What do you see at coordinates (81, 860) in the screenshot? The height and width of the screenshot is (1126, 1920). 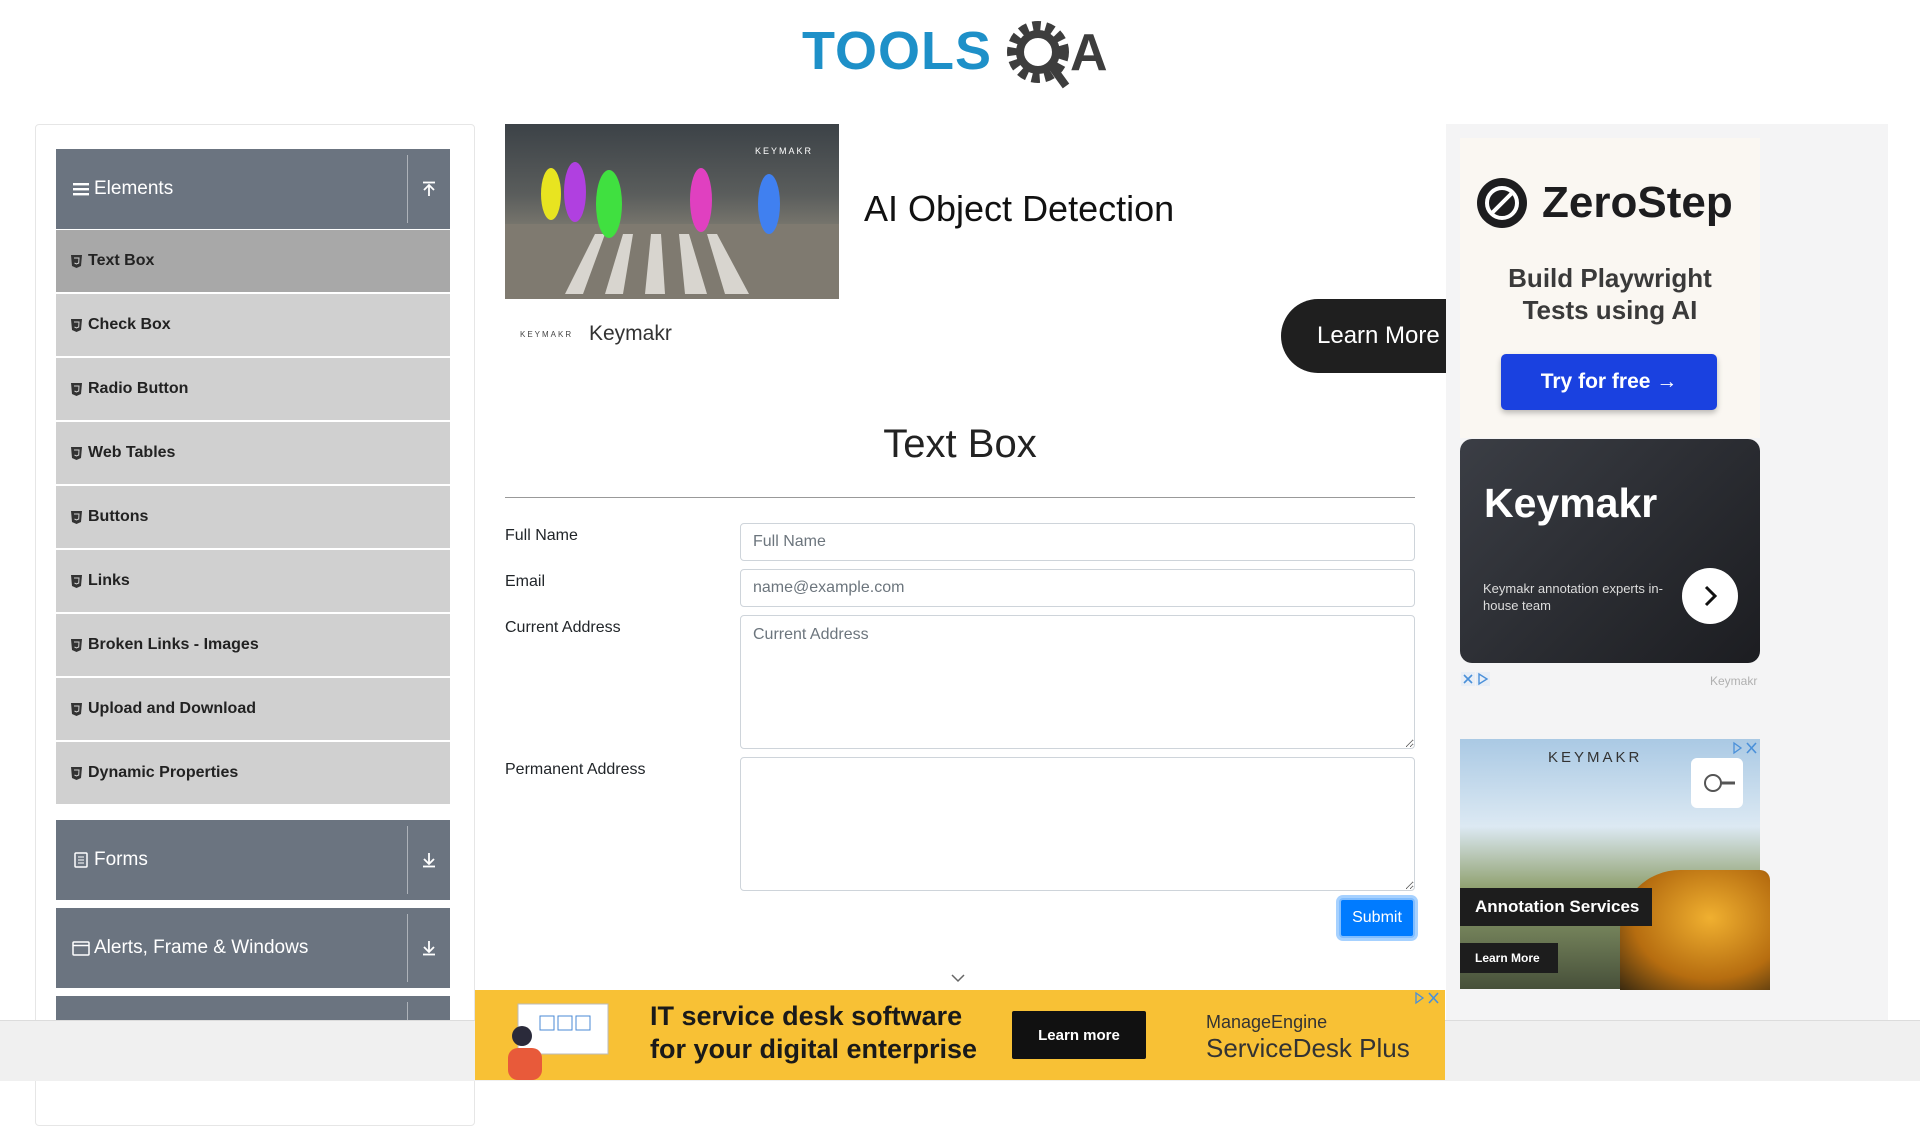 I see `document-icon` at bounding box center [81, 860].